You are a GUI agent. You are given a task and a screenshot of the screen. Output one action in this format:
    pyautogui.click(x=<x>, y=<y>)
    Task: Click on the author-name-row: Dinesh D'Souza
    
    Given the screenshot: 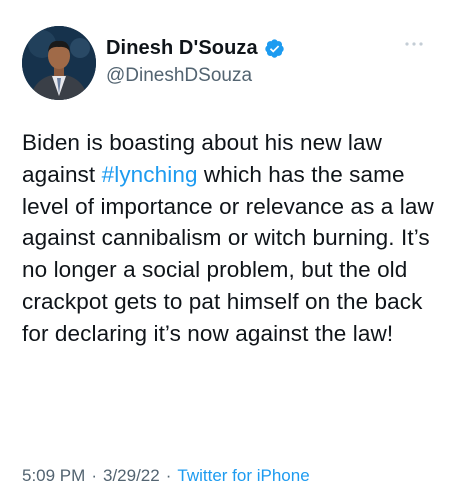 What is the action you would take?
    pyautogui.click(x=195, y=48)
    